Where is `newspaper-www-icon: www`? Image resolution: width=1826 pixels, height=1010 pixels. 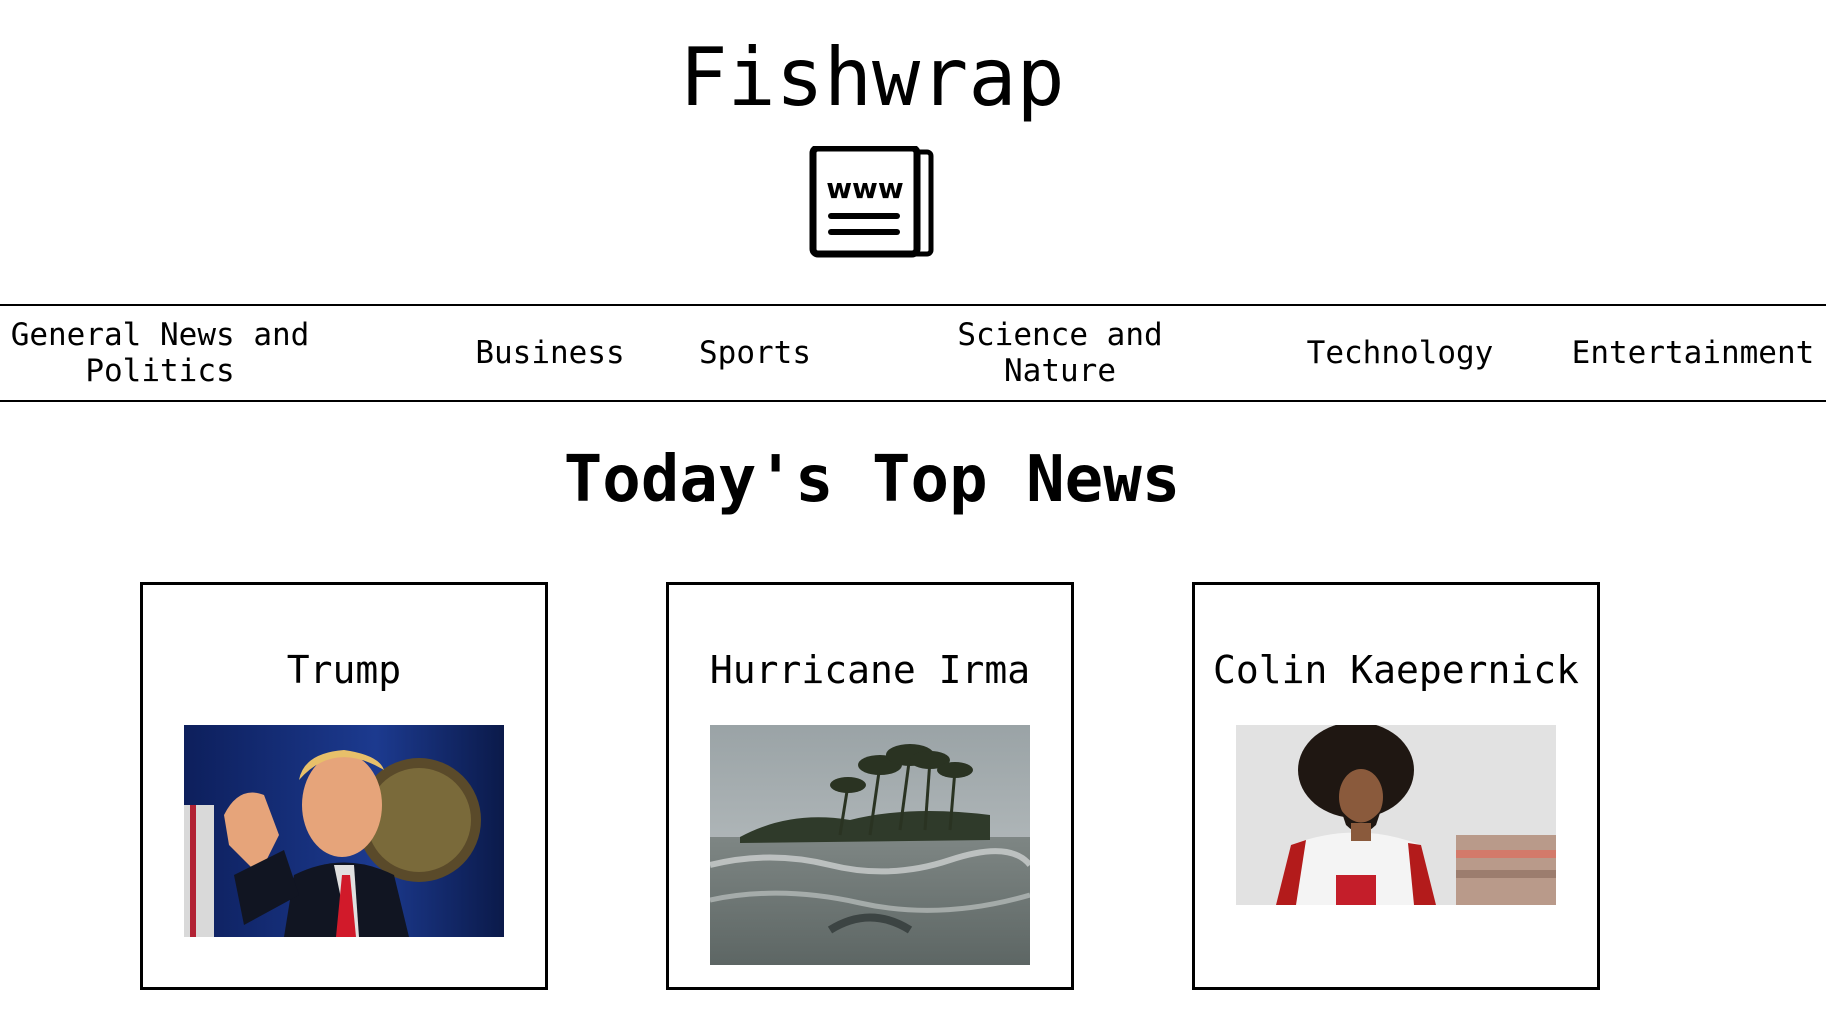
newspaper-www-icon: www is located at coordinates (874, 202).